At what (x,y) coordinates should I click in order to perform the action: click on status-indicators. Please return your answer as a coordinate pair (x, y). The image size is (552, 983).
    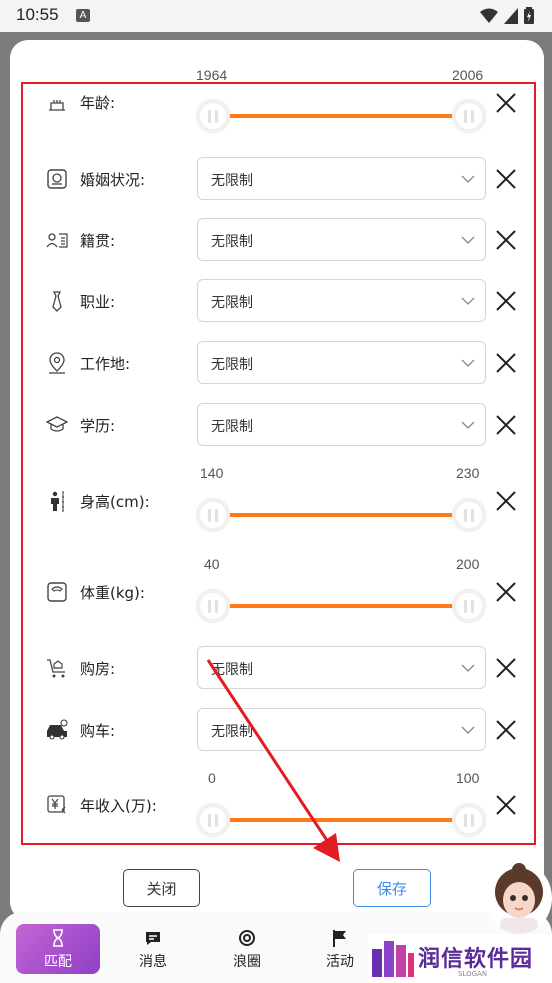
    Looking at the image, I should click on (507, 15).